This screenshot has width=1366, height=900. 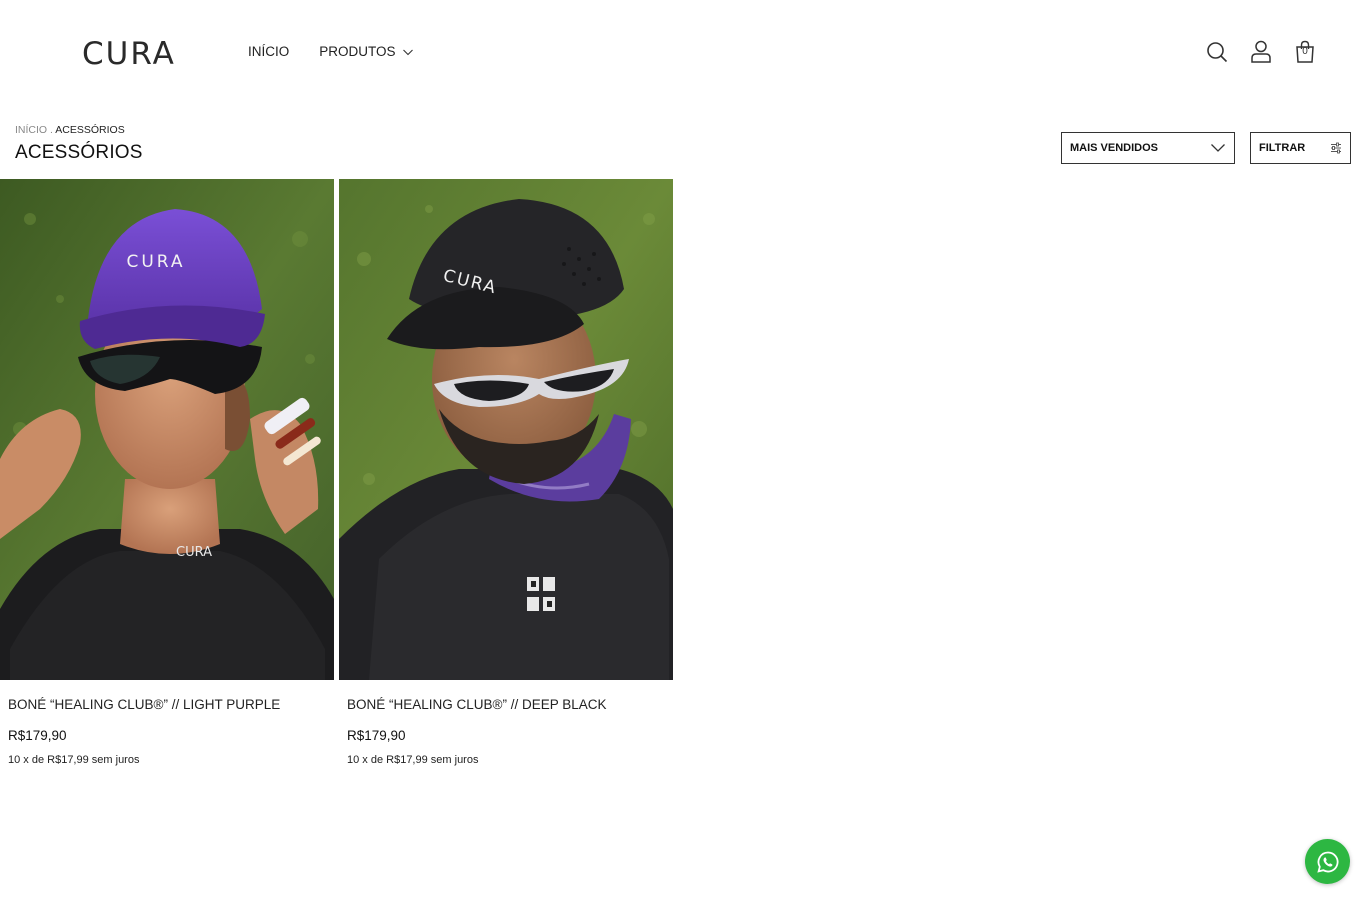 I want to click on cap-logo-text: CURA, so click(x=155, y=262).